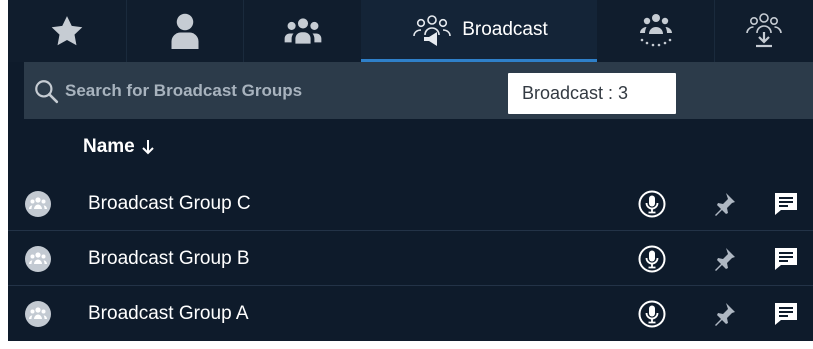 This screenshot has width=813, height=349. I want to click on broadcast-group-icon, so click(432, 30).